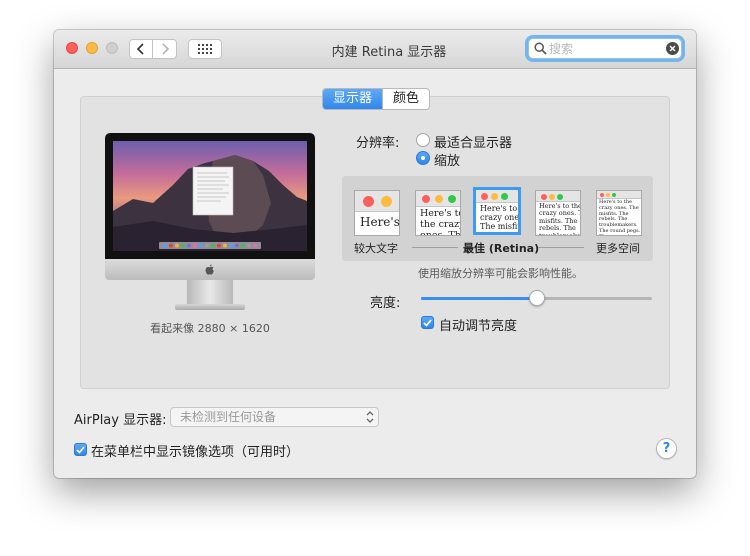  I want to click on scale-label-best-retina: 最佳 (Retina), so click(501, 248).